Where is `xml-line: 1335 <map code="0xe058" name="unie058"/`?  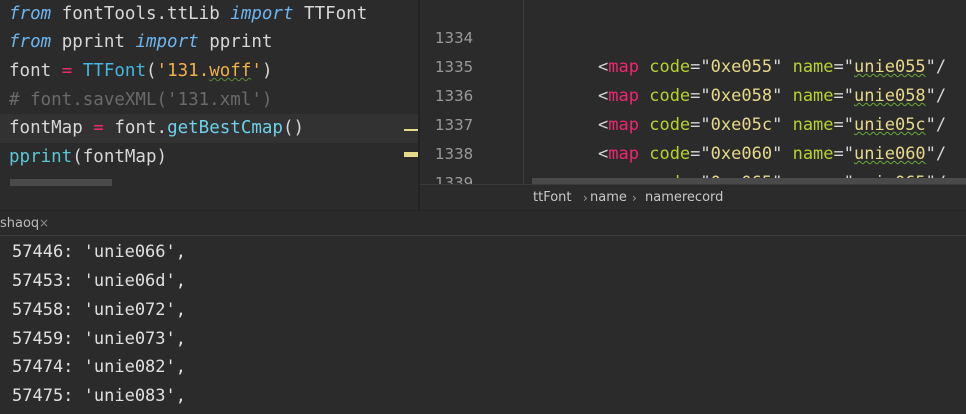
xml-line: 1335 <map code="0xe058" name="unie058"/ is located at coordinates (693, 65).